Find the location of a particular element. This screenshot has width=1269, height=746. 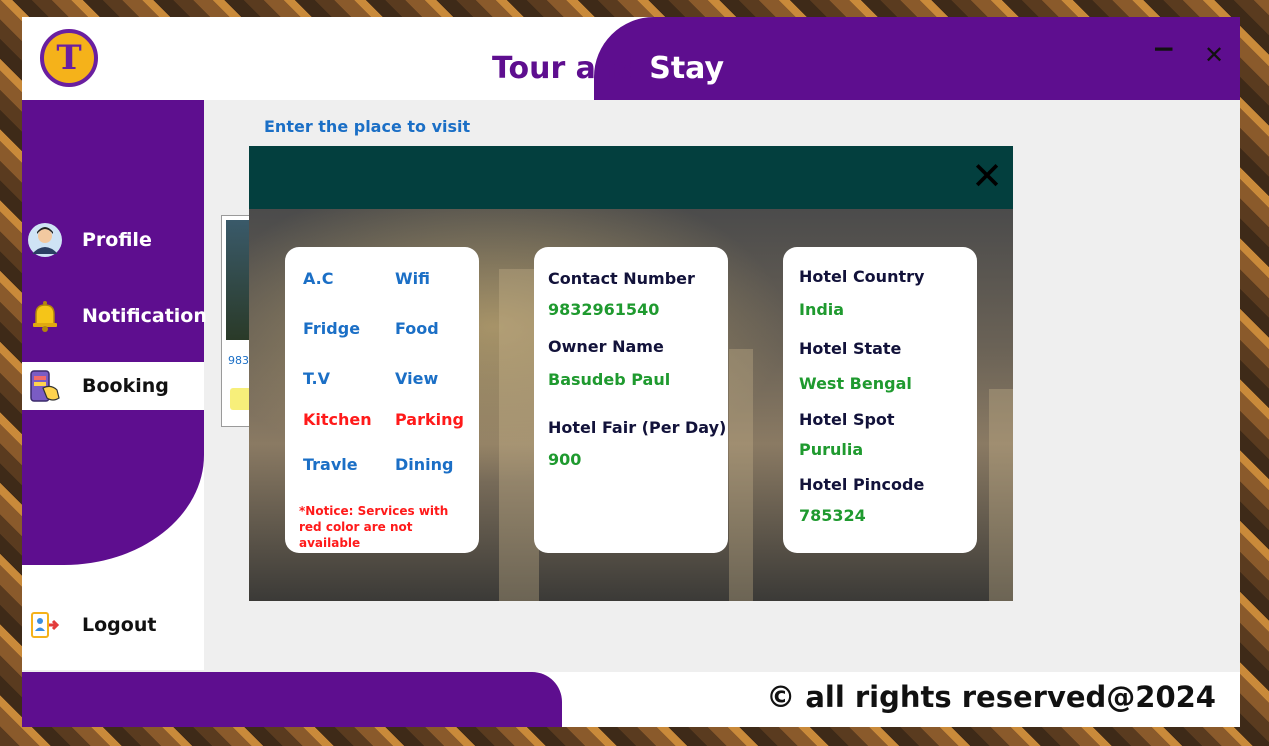

owner-name-label: Owner Name is located at coordinates (606, 346).